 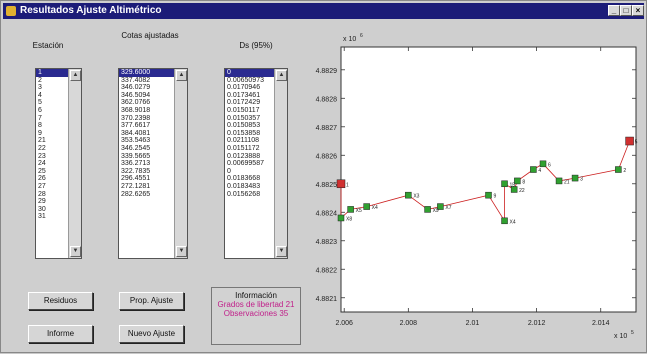 What do you see at coordinates (250, 195) in the screenshot?
I see `list-item: 0.0156268` at bounding box center [250, 195].